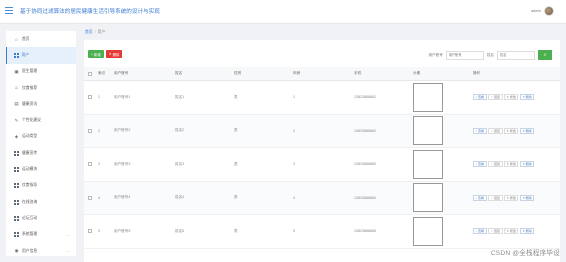  What do you see at coordinates (41, 202) in the screenshot?
I see `sidebar-item: 在线咨询` at bounding box center [41, 202].